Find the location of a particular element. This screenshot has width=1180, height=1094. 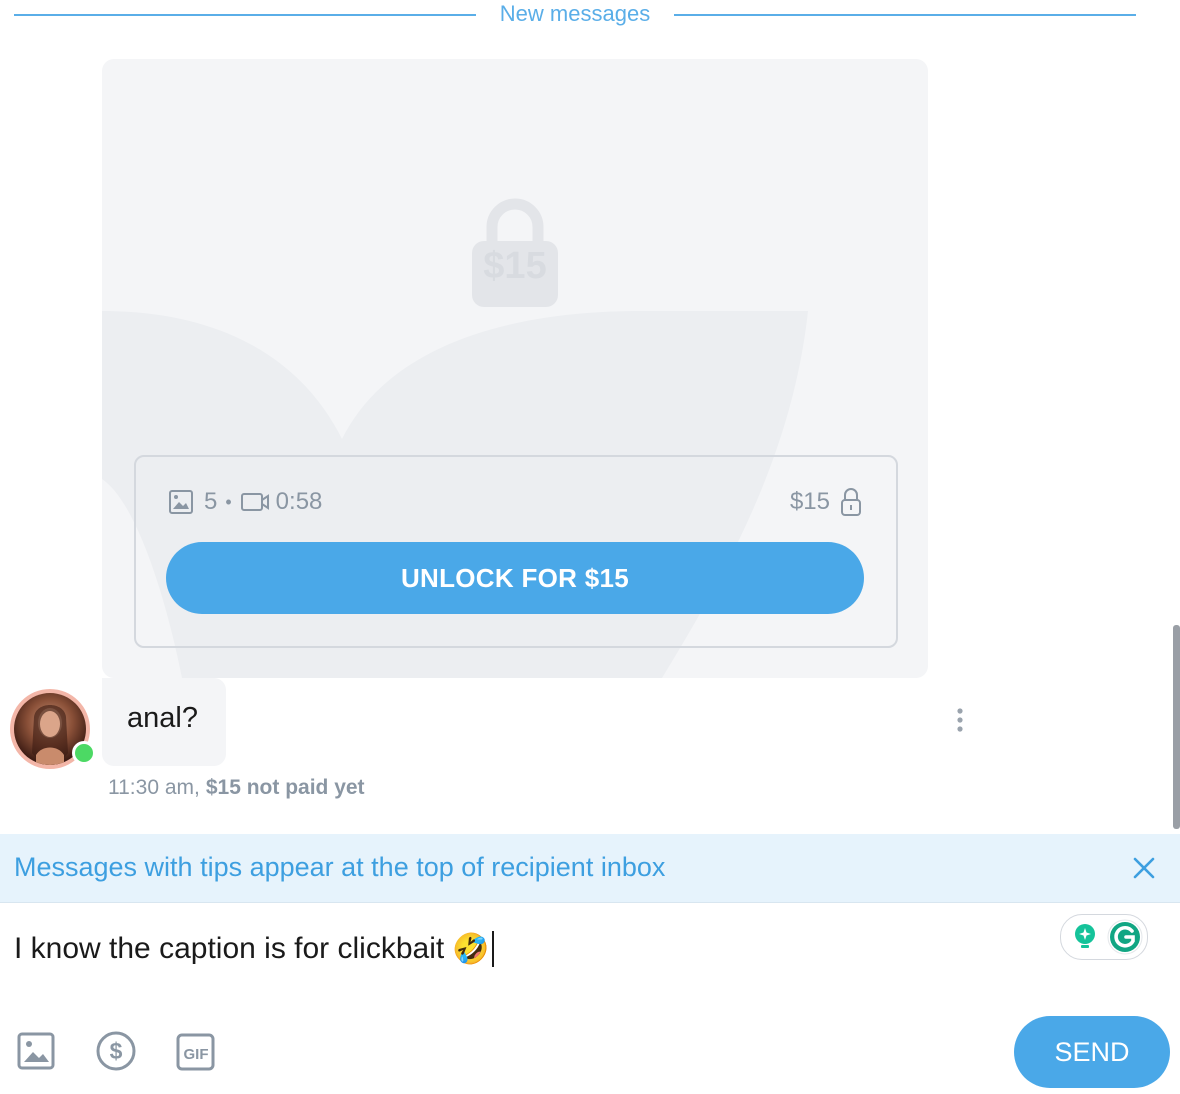

rofl-emoji: 🤣 is located at coordinates (471, 949).